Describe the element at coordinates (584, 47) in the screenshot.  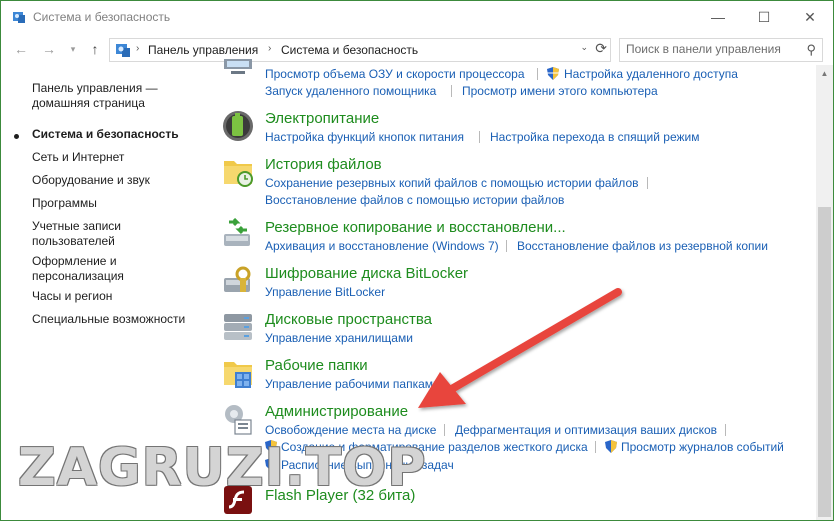
I see `address-dropdown-chevron-icon: ⌄` at that location.